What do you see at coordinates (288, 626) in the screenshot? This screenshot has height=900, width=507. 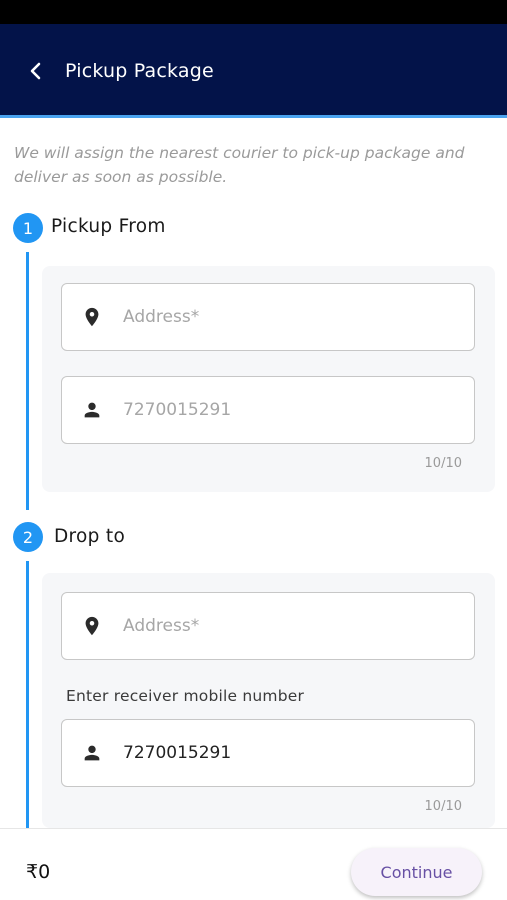 I see `drop-address-input` at bounding box center [288, 626].